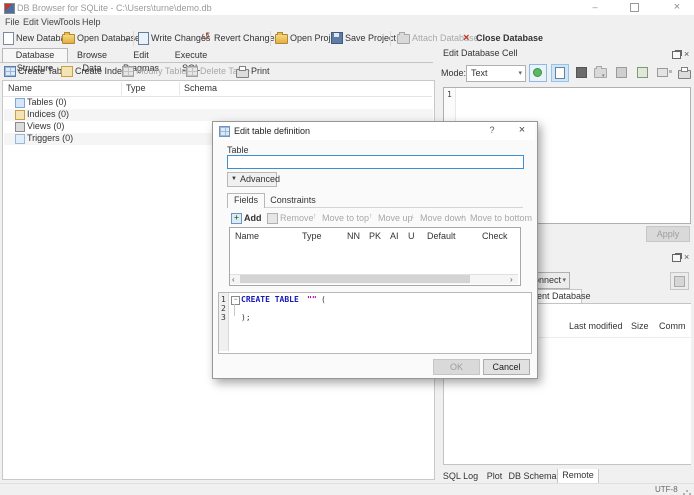 This screenshot has width=694, height=495. I want to click on cell-print-icon, so click(684, 73).